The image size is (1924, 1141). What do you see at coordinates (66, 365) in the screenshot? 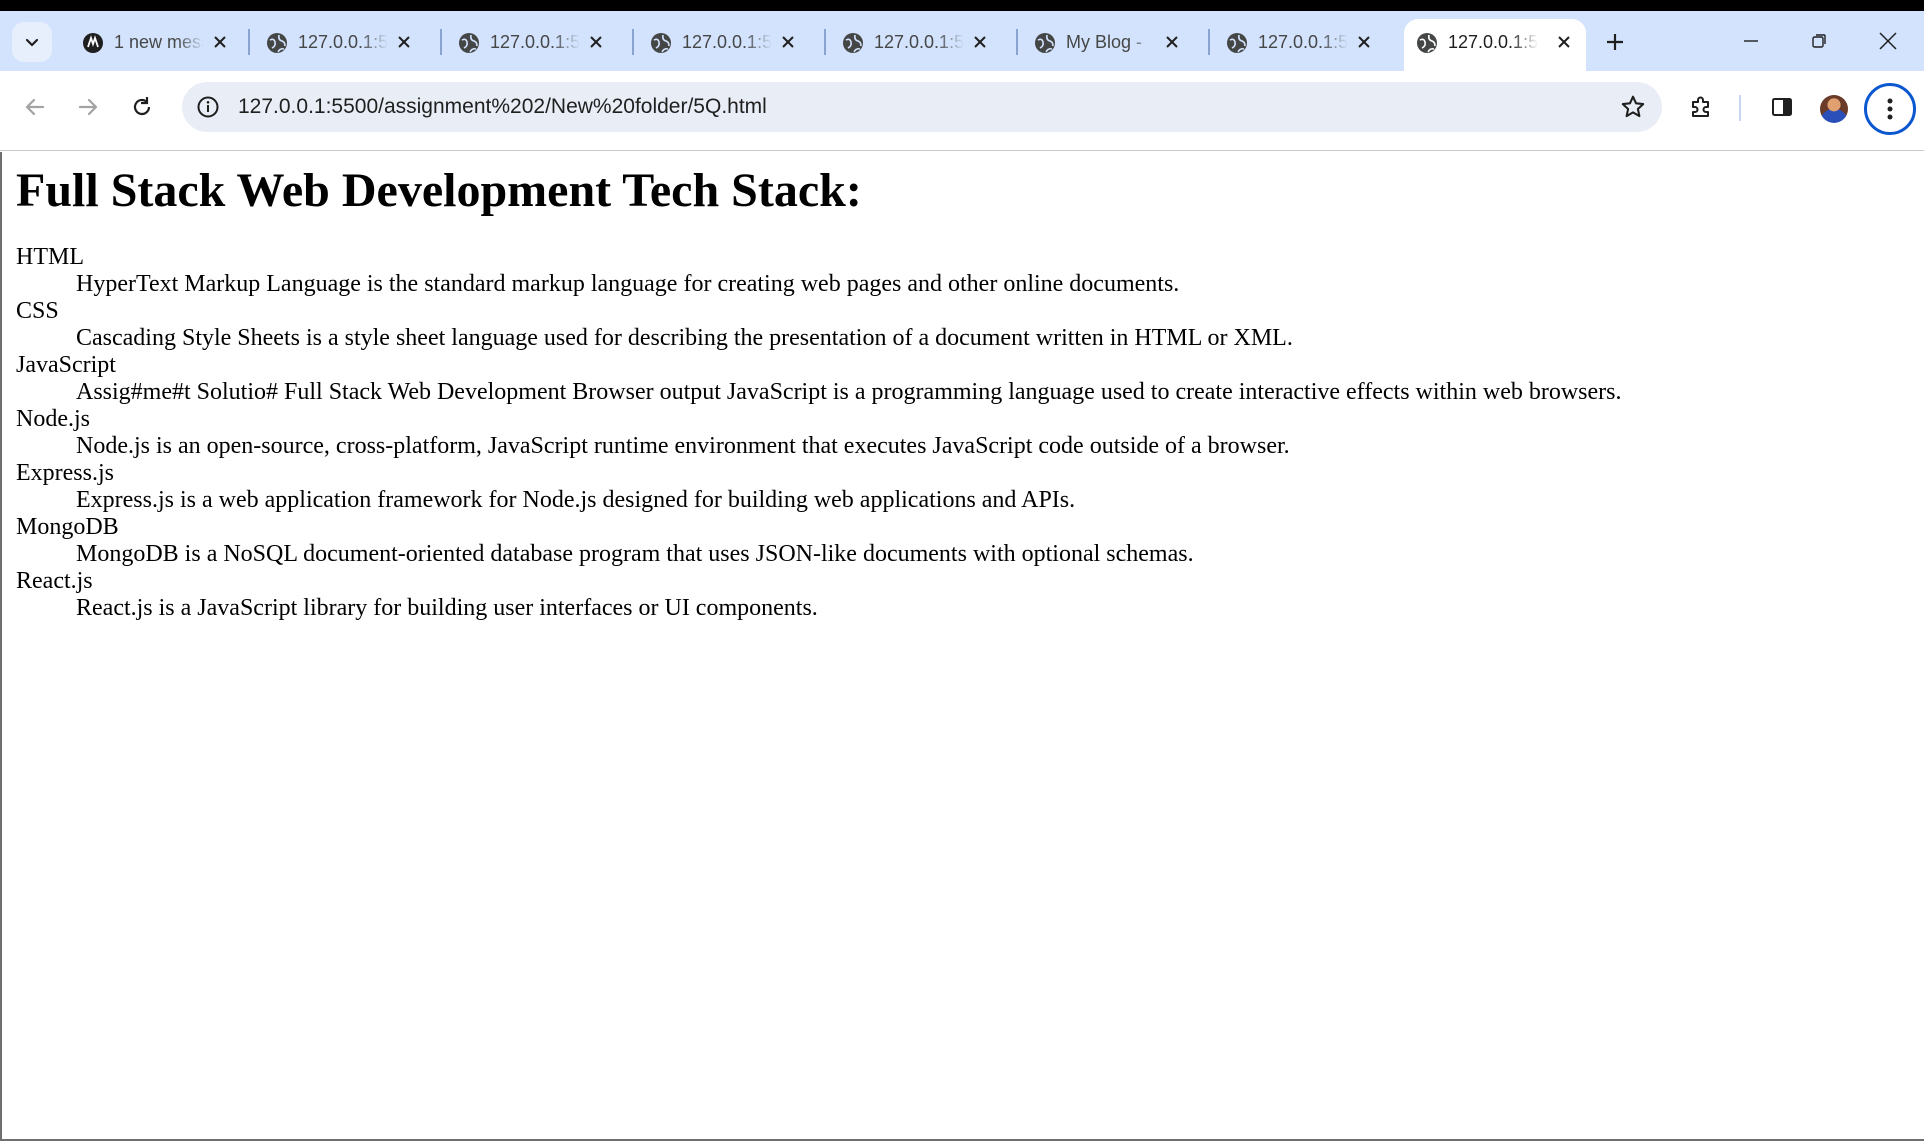
I see `definition-term: JavaScript` at bounding box center [66, 365].